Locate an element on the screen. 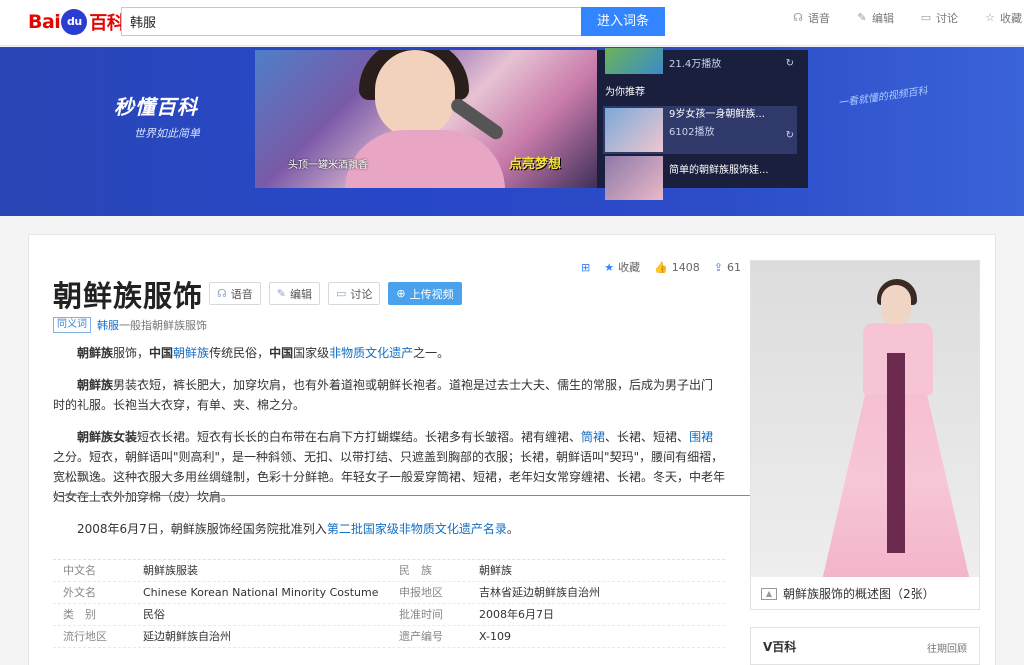 This screenshot has width=1024, height=665. info-value-link: 延边朝鲜族自治州 is located at coordinates (271, 636).